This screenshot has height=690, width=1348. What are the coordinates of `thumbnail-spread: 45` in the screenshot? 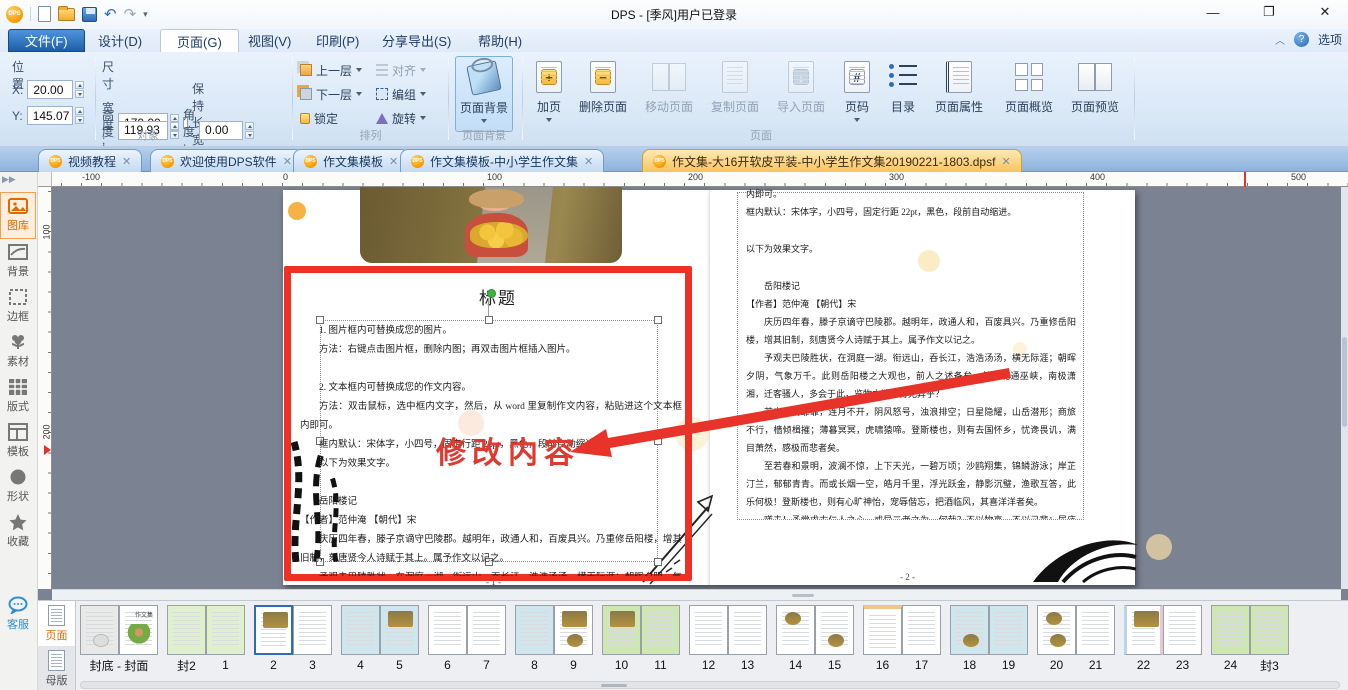 It's located at (380, 640).